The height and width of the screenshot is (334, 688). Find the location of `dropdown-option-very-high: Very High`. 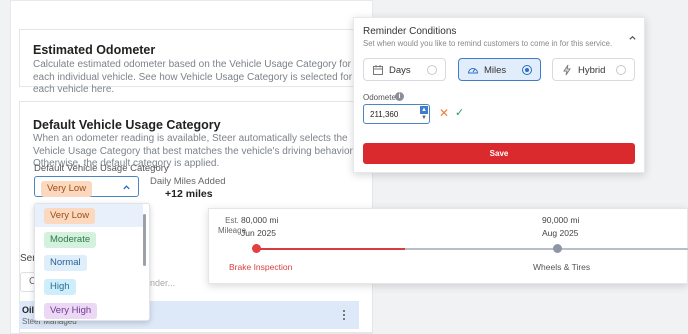

dropdown-option-very-high: Very High is located at coordinates (89, 309).